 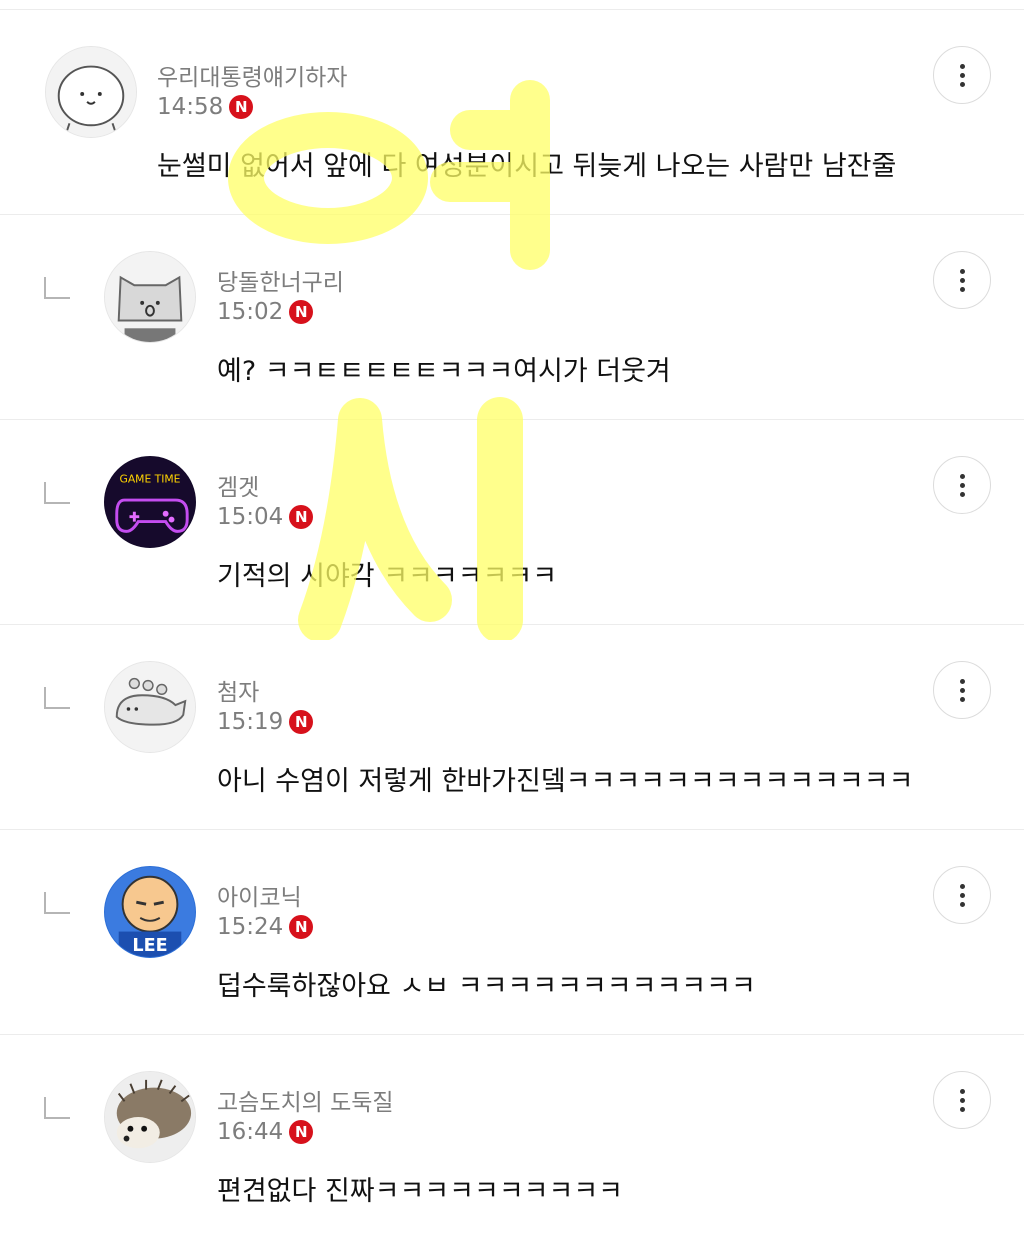 I want to click on comment-time: 15:24, so click(x=250, y=927).